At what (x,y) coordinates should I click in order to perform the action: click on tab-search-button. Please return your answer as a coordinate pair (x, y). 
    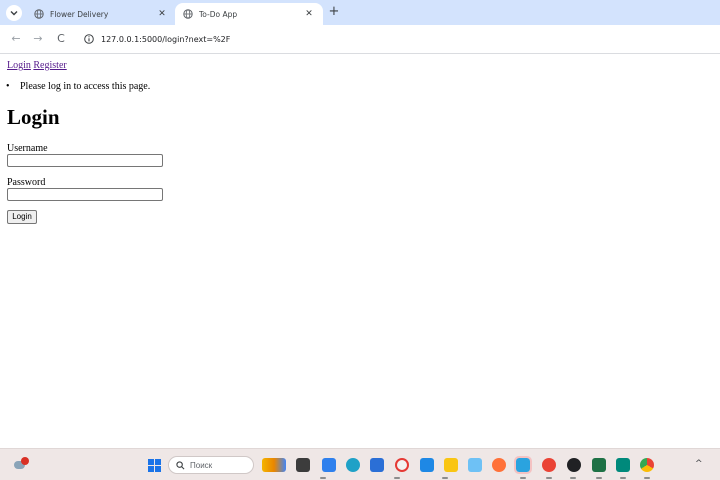
    Looking at the image, I should click on (14, 13).